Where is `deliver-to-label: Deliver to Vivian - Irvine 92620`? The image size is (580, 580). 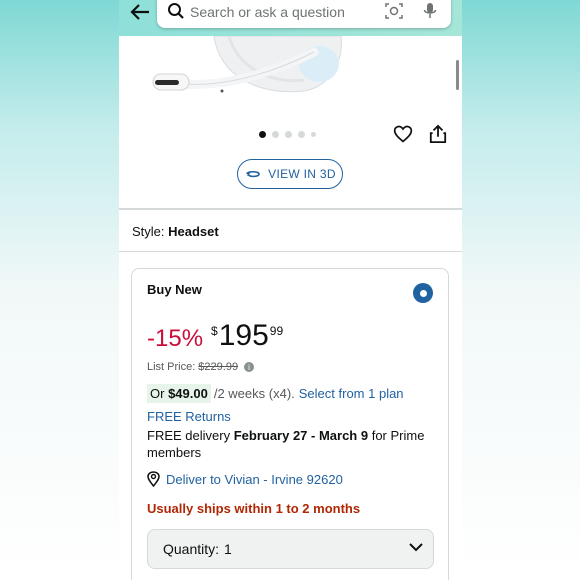
deliver-to-label: Deliver to Vivian - Irvine 92620 is located at coordinates (254, 479).